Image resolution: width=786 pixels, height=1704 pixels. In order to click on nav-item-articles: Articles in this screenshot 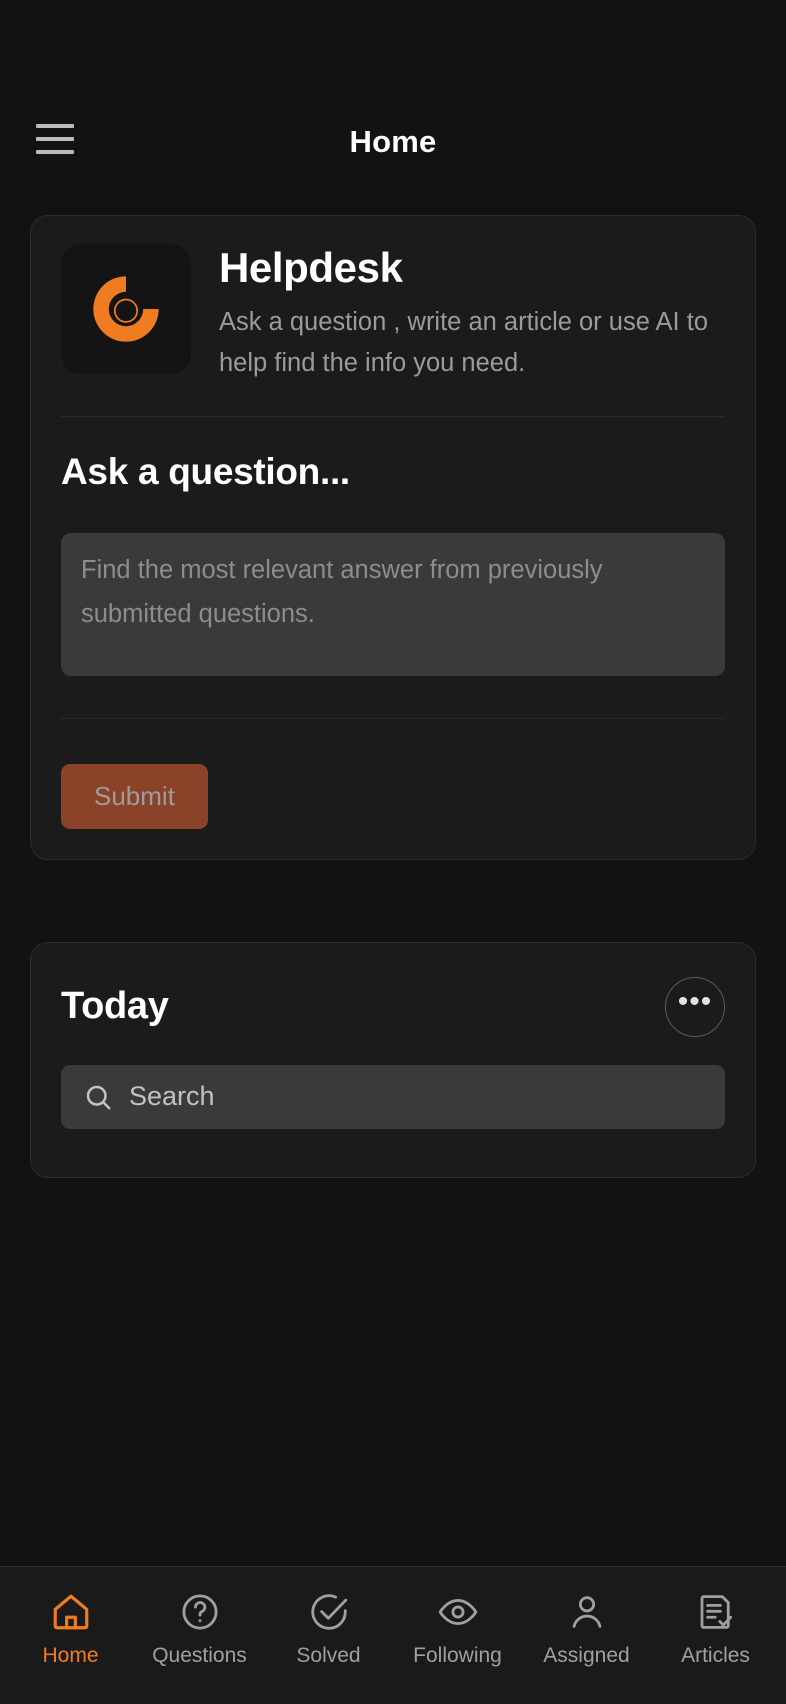, I will do `click(715, 1629)`.